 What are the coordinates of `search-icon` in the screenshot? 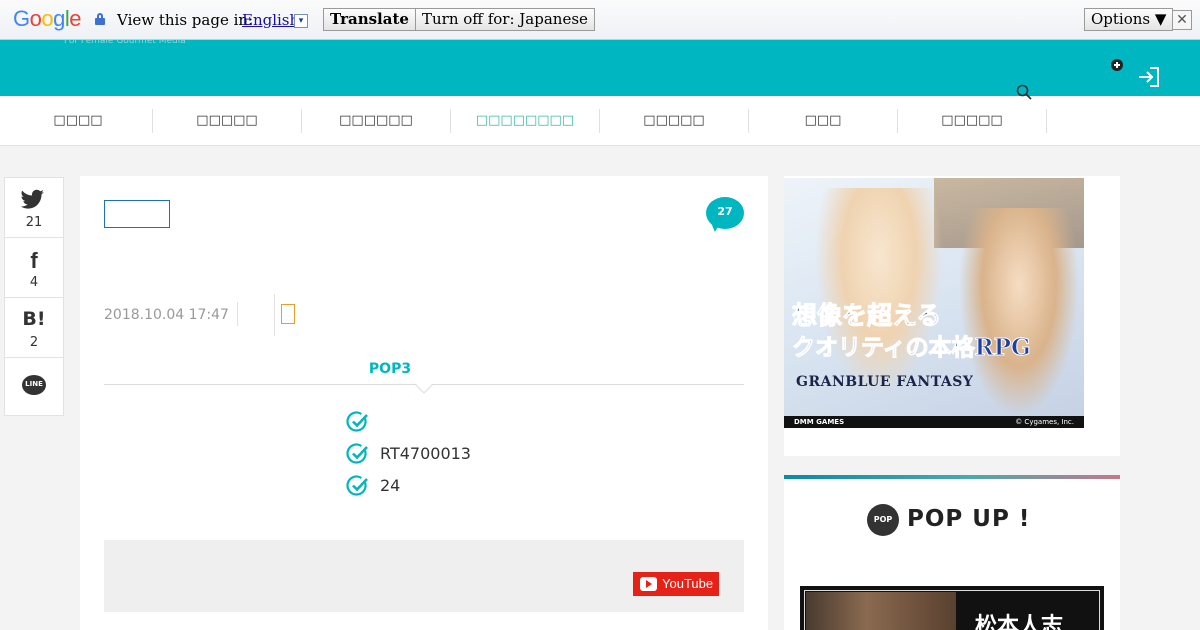 It's located at (1024, 92).